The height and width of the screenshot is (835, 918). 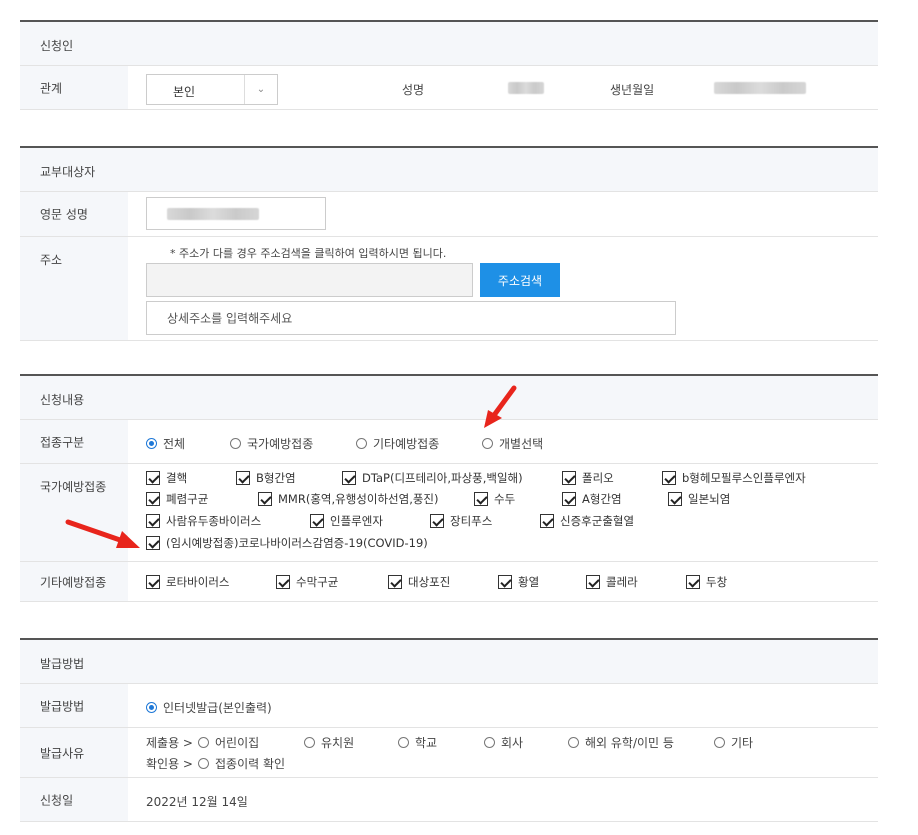 I want to click on reason-option-school: 학교, so click(x=417, y=742).